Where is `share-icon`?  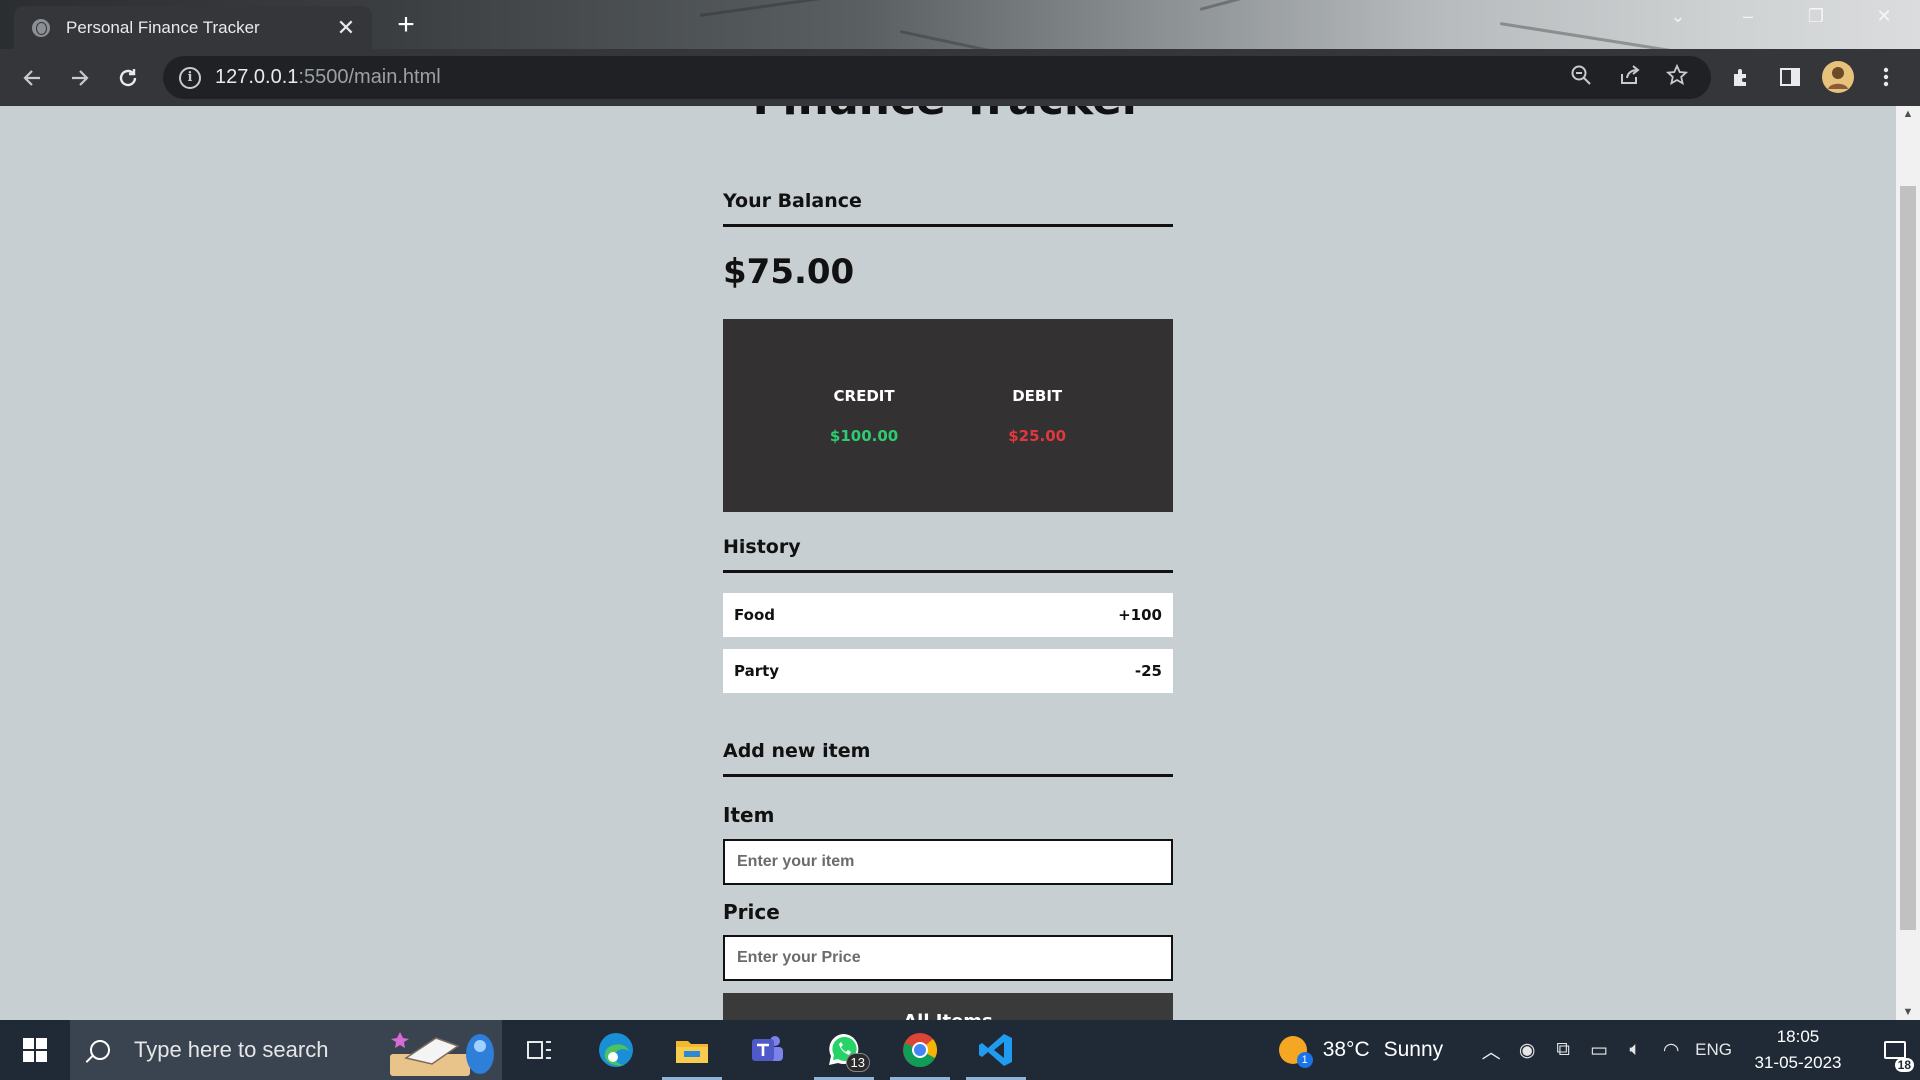
share-icon is located at coordinates (1629, 78).